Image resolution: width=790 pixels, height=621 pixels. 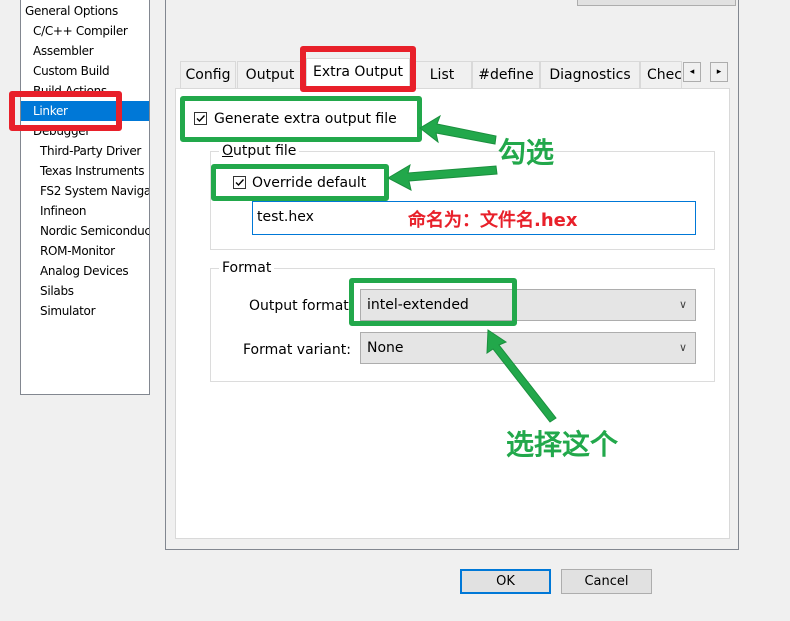 I want to click on annotation-select-note: 选择这个, so click(x=562, y=444).